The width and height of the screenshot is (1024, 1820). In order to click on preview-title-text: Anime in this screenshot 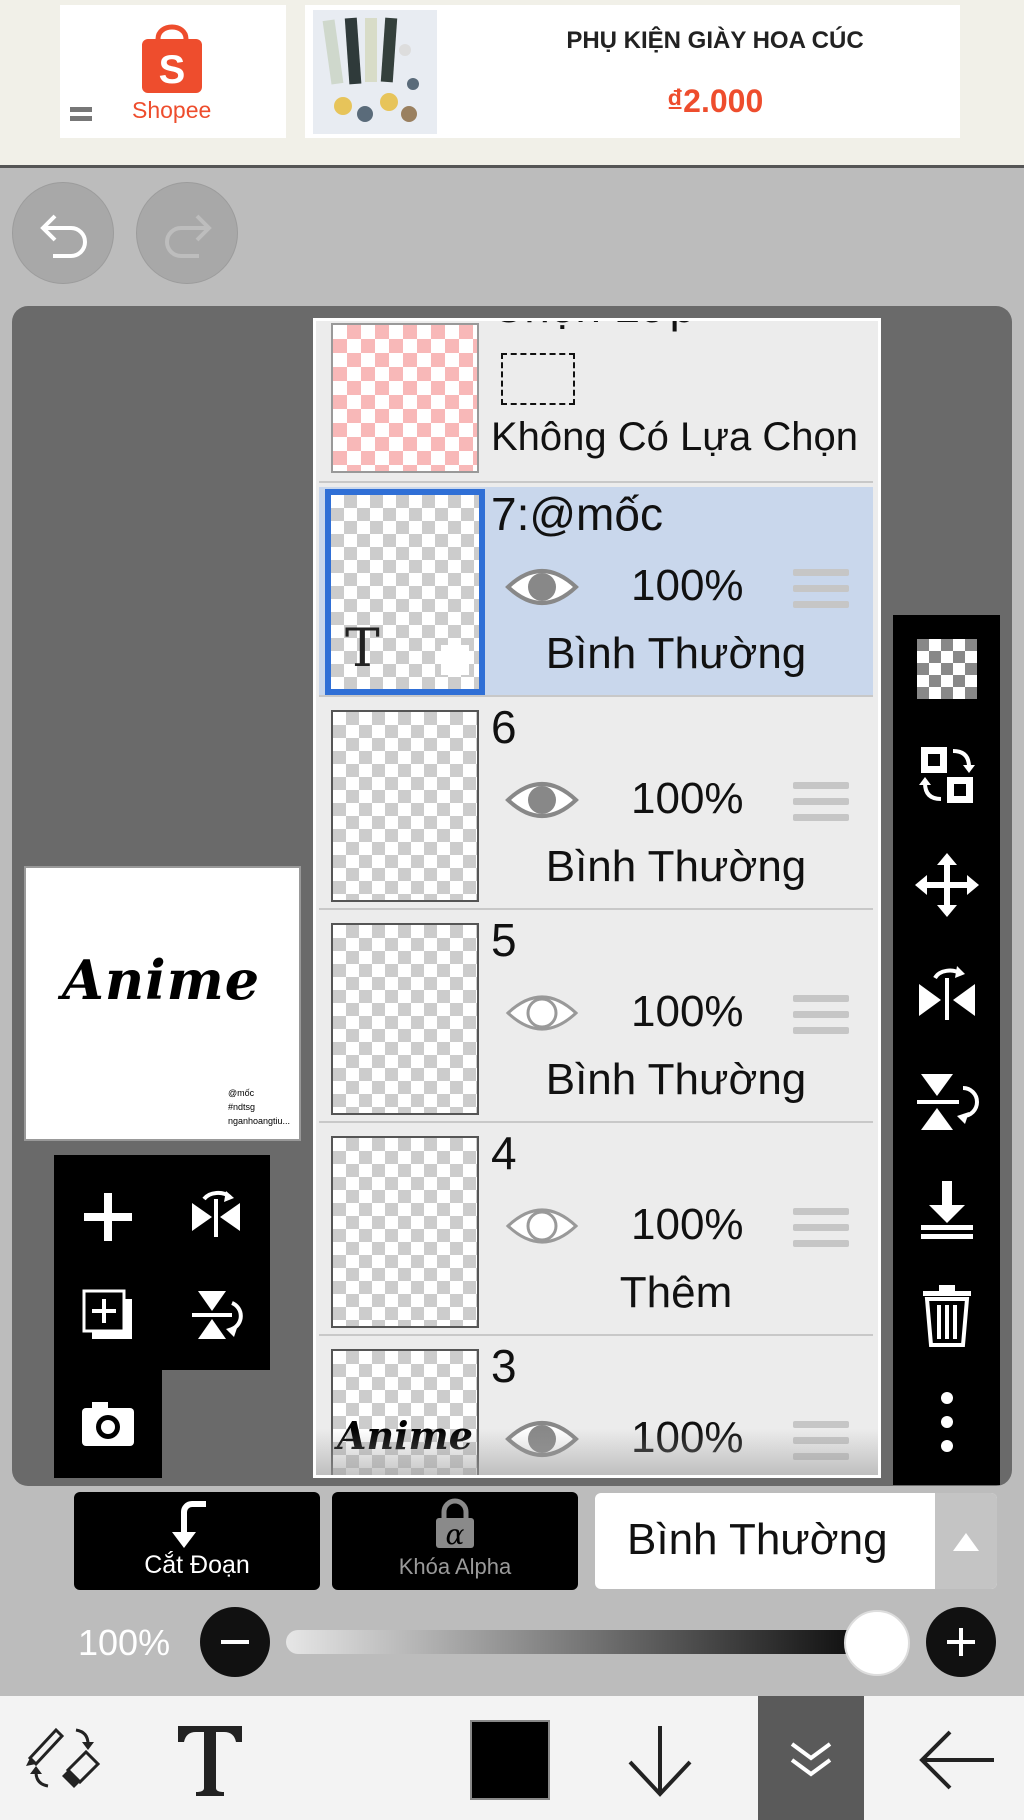, I will do `click(161, 980)`.